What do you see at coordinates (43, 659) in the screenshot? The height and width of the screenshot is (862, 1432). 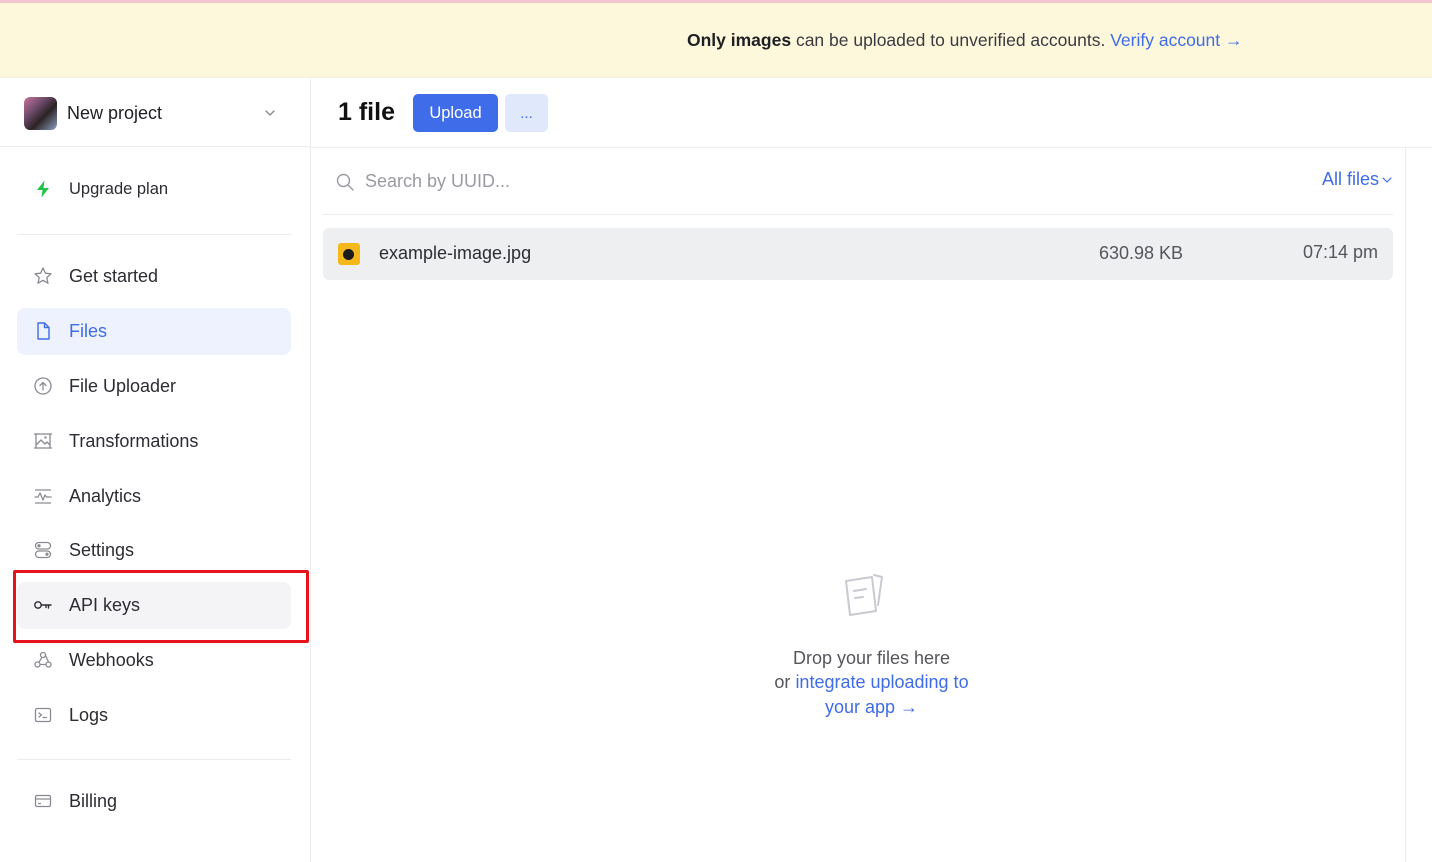 I see `webhook-icon` at bounding box center [43, 659].